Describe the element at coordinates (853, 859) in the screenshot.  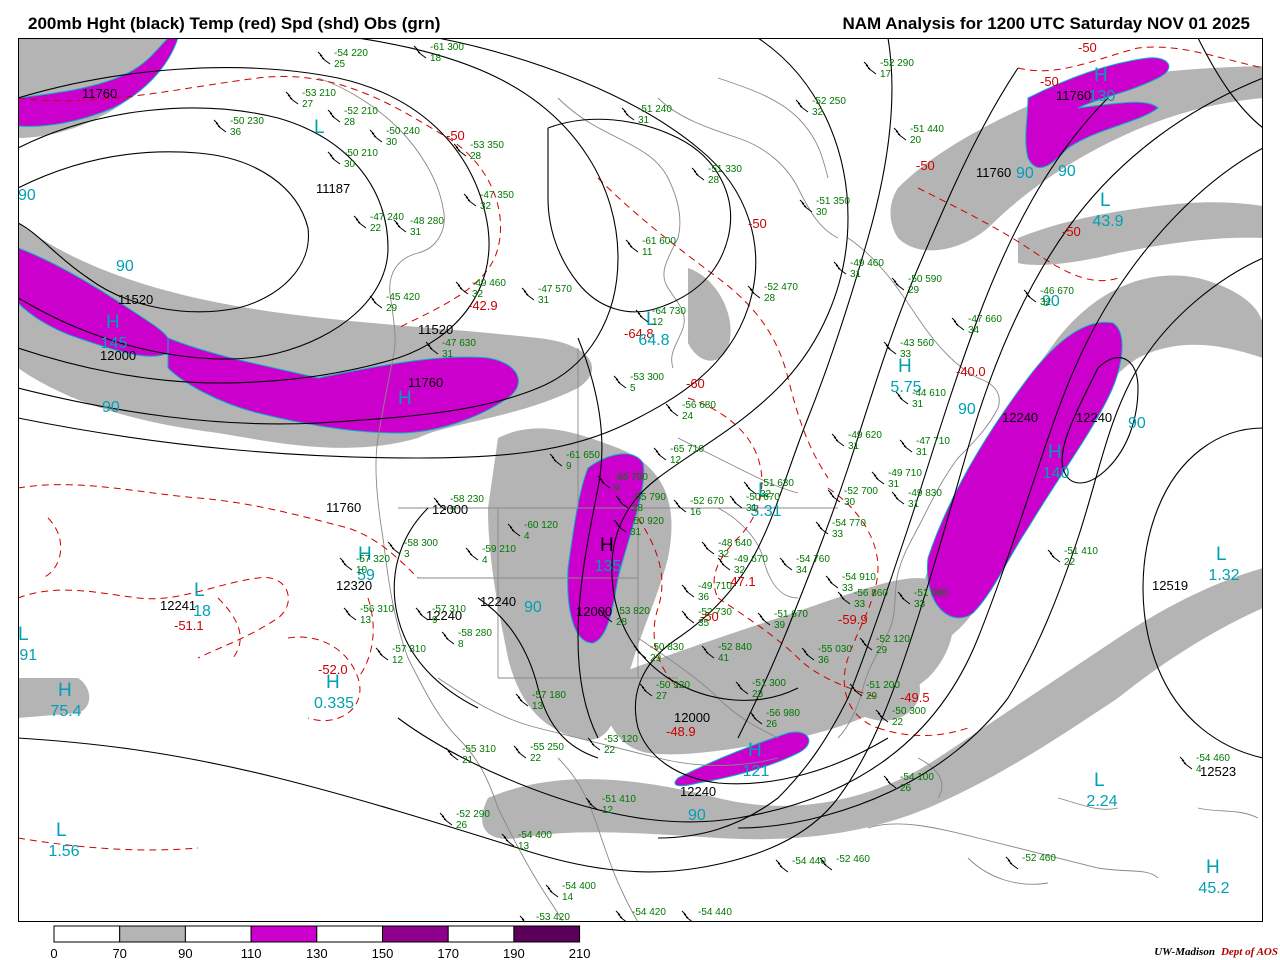
I see `station-obs-value: -52 460` at that location.